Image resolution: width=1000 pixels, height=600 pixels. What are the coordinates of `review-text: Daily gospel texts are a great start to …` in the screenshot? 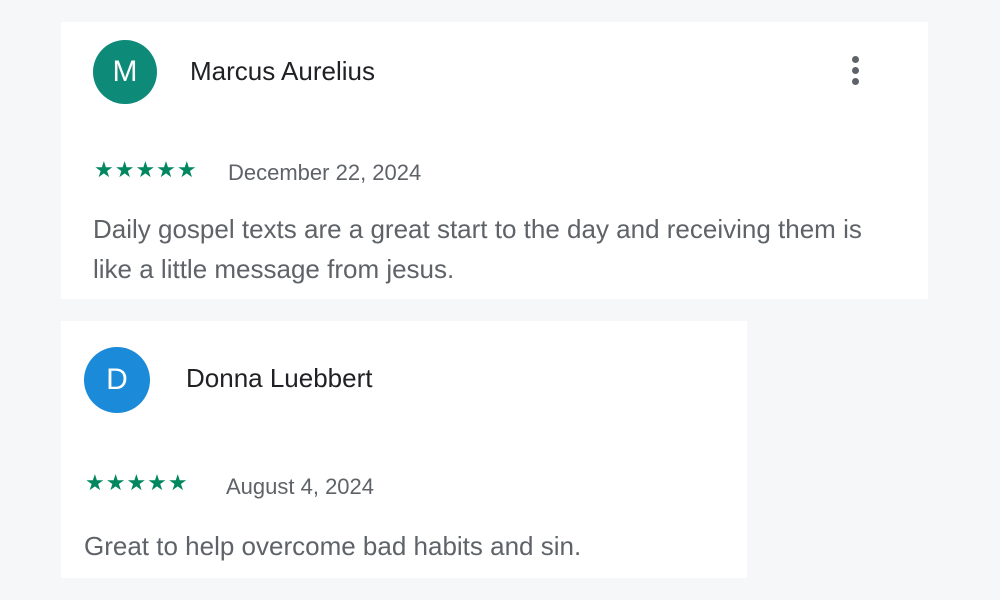 It's located at (477, 249).